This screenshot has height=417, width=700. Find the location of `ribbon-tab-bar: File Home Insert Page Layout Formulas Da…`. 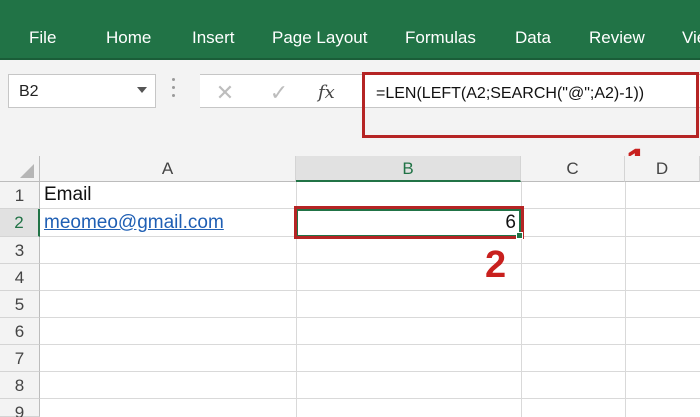

ribbon-tab-bar: File Home Insert Page Layout Formulas Da… is located at coordinates (350, 30).